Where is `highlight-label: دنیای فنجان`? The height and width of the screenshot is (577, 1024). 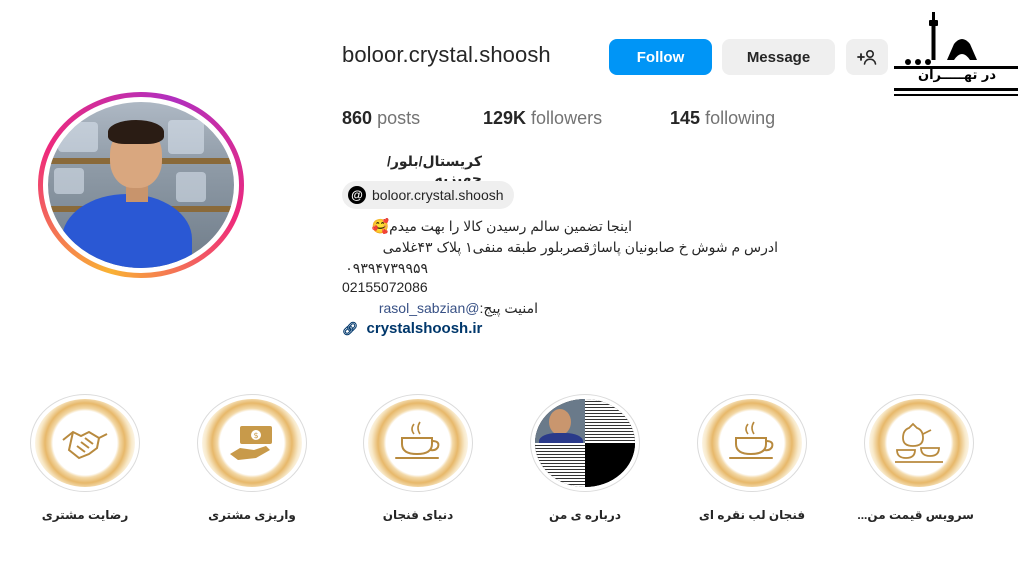 highlight-label: دنیای فنجان is located at coordinates (418, 515).